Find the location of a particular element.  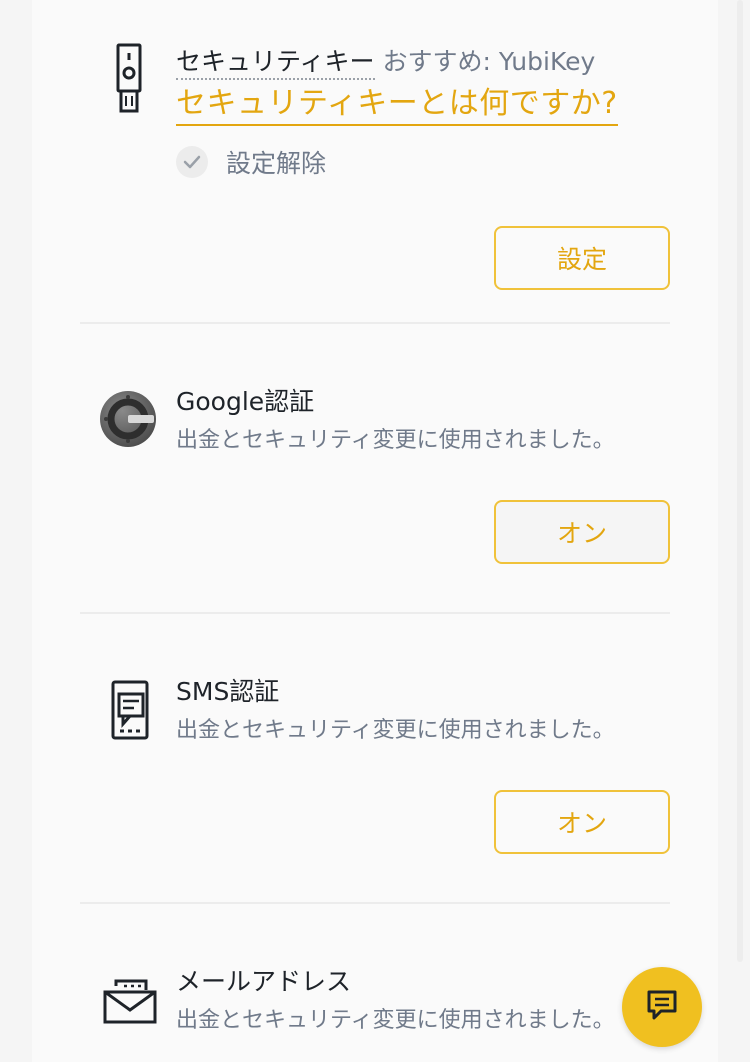

sms-auth-title-row: SMS認証 is located at coordinates (227, 690).